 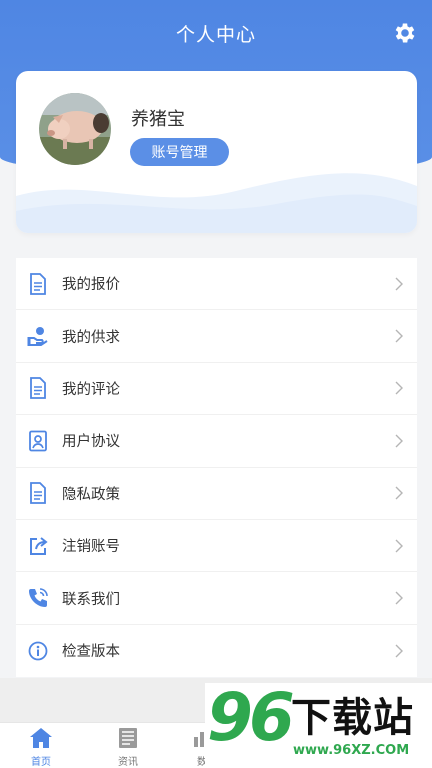 I want to click on phone-icon, so click(x=38, y=598).